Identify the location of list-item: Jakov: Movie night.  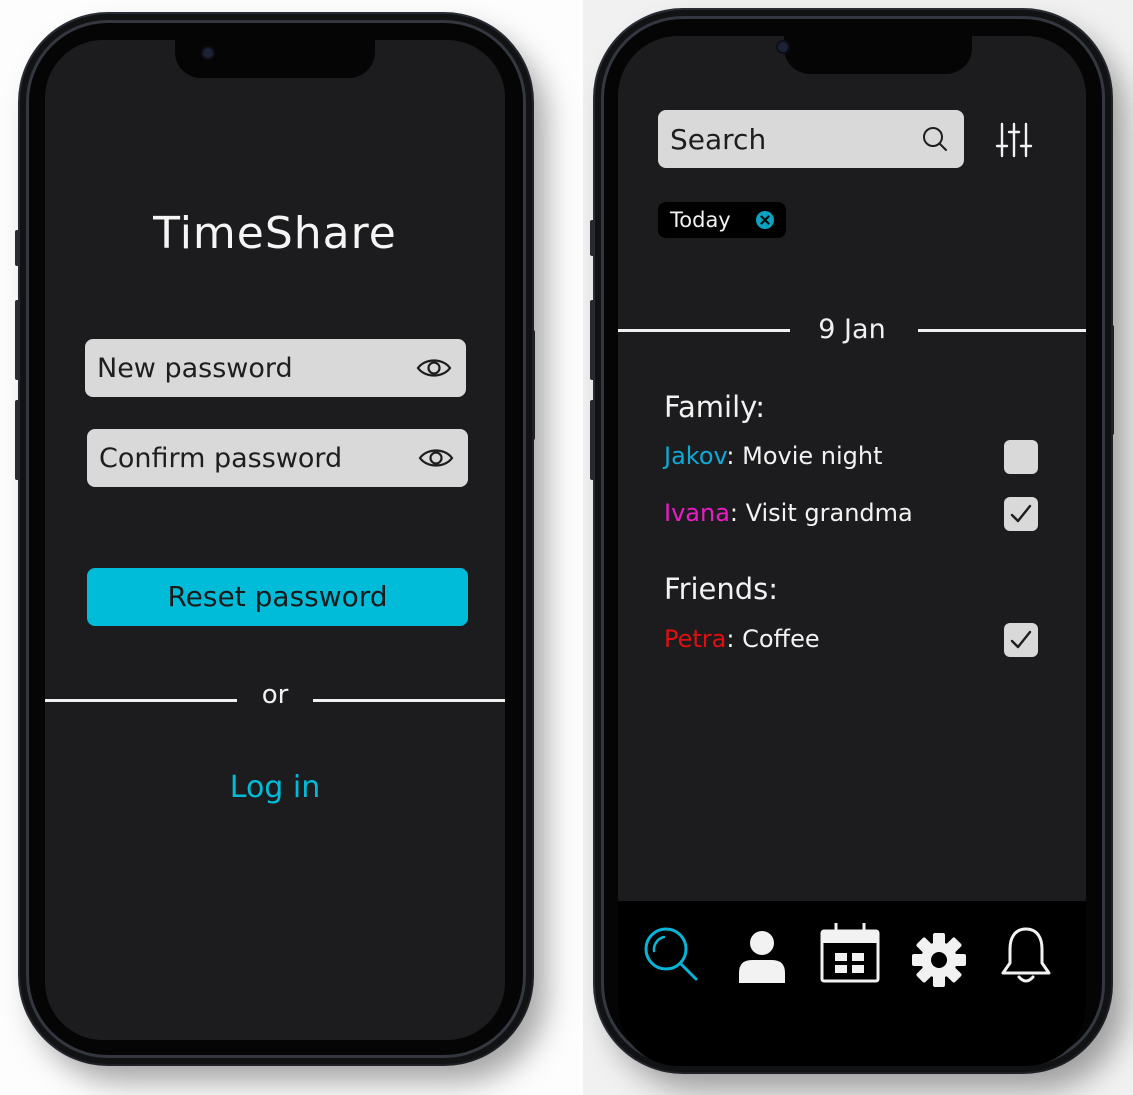
(773, 456).